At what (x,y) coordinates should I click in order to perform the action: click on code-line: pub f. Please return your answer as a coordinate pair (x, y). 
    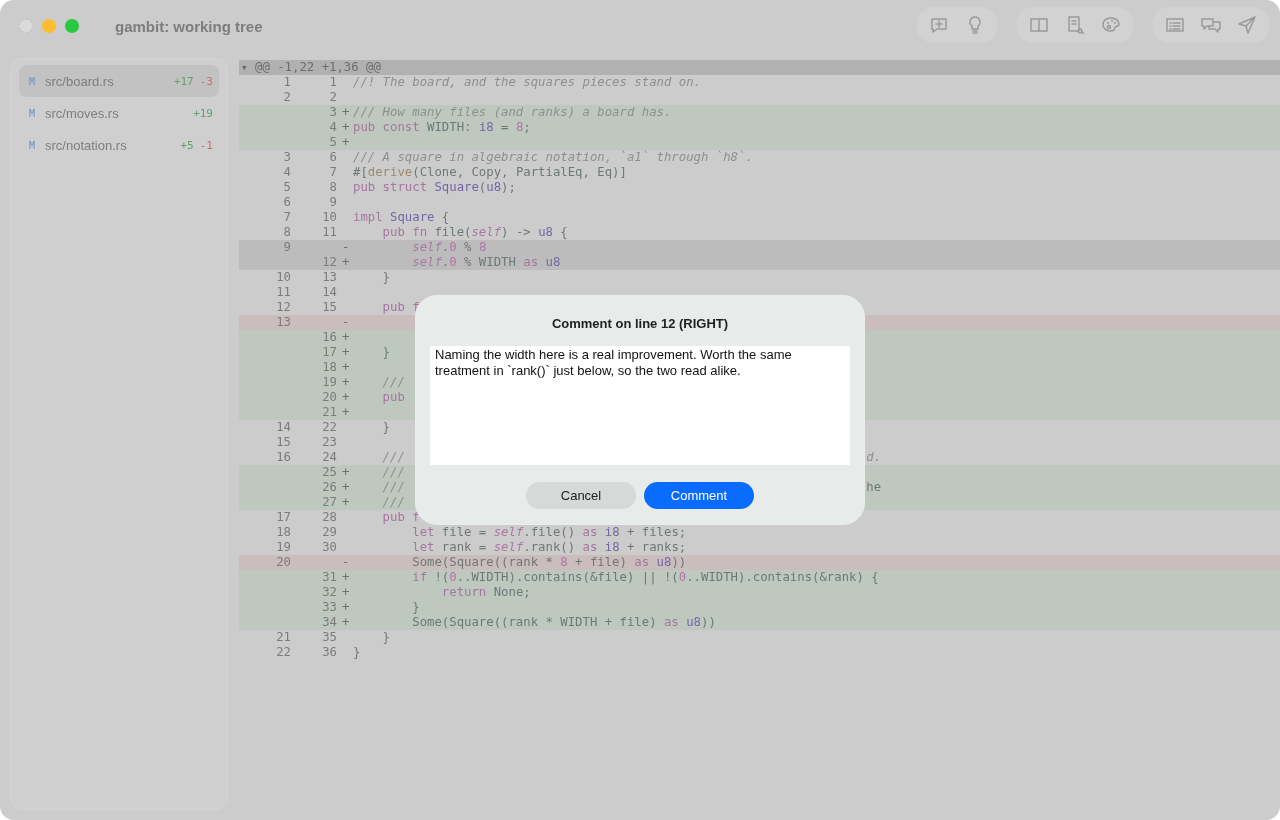
    Looking at the image, I should click on (400, 307).